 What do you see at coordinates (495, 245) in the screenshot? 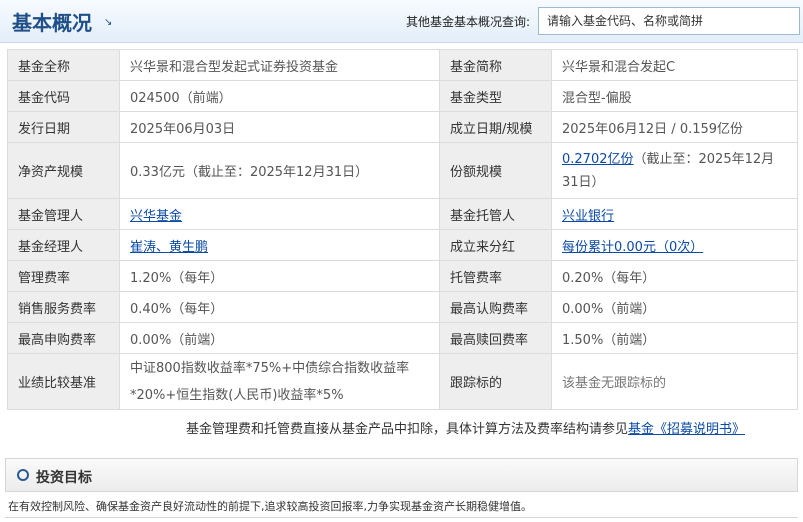
I see `dividend-label: 成立来分红` at bounding box center [495, 245].